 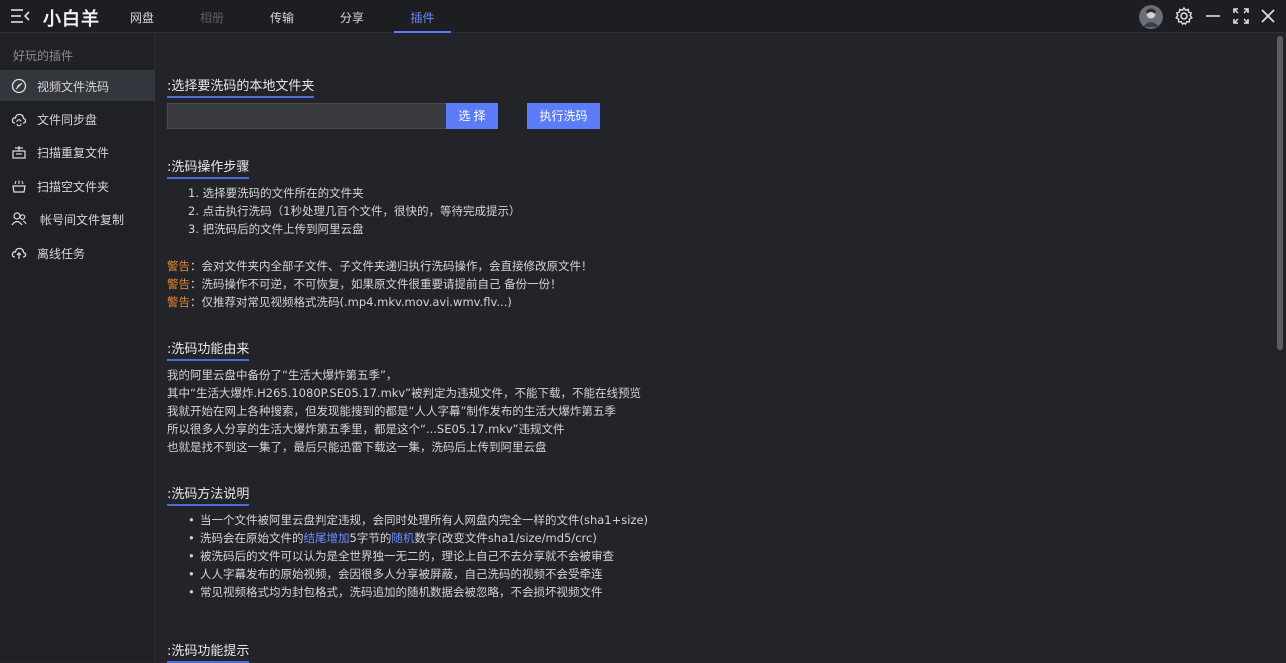 What do you see at coordinates (43, 56) in the screenshot?
I see `sidebar-title: 好玩的插件` at bounding box center [43, 56].